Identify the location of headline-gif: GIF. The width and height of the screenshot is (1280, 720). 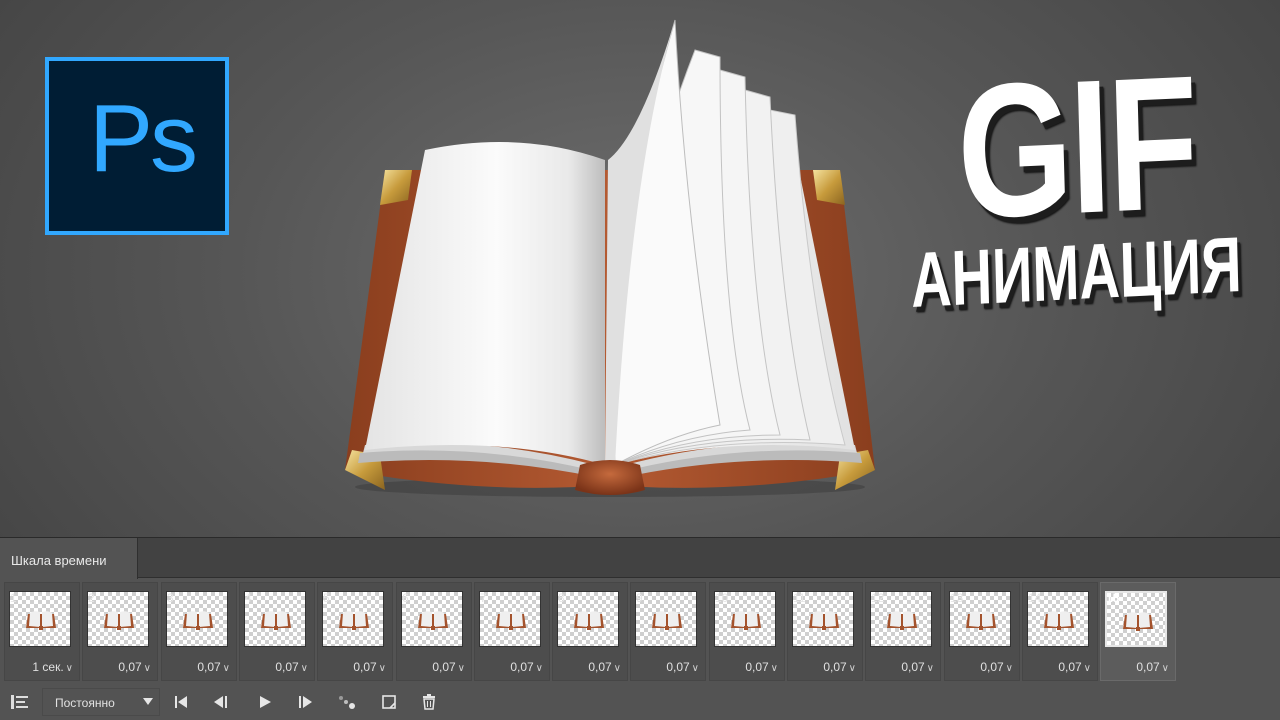
(1076, 147).